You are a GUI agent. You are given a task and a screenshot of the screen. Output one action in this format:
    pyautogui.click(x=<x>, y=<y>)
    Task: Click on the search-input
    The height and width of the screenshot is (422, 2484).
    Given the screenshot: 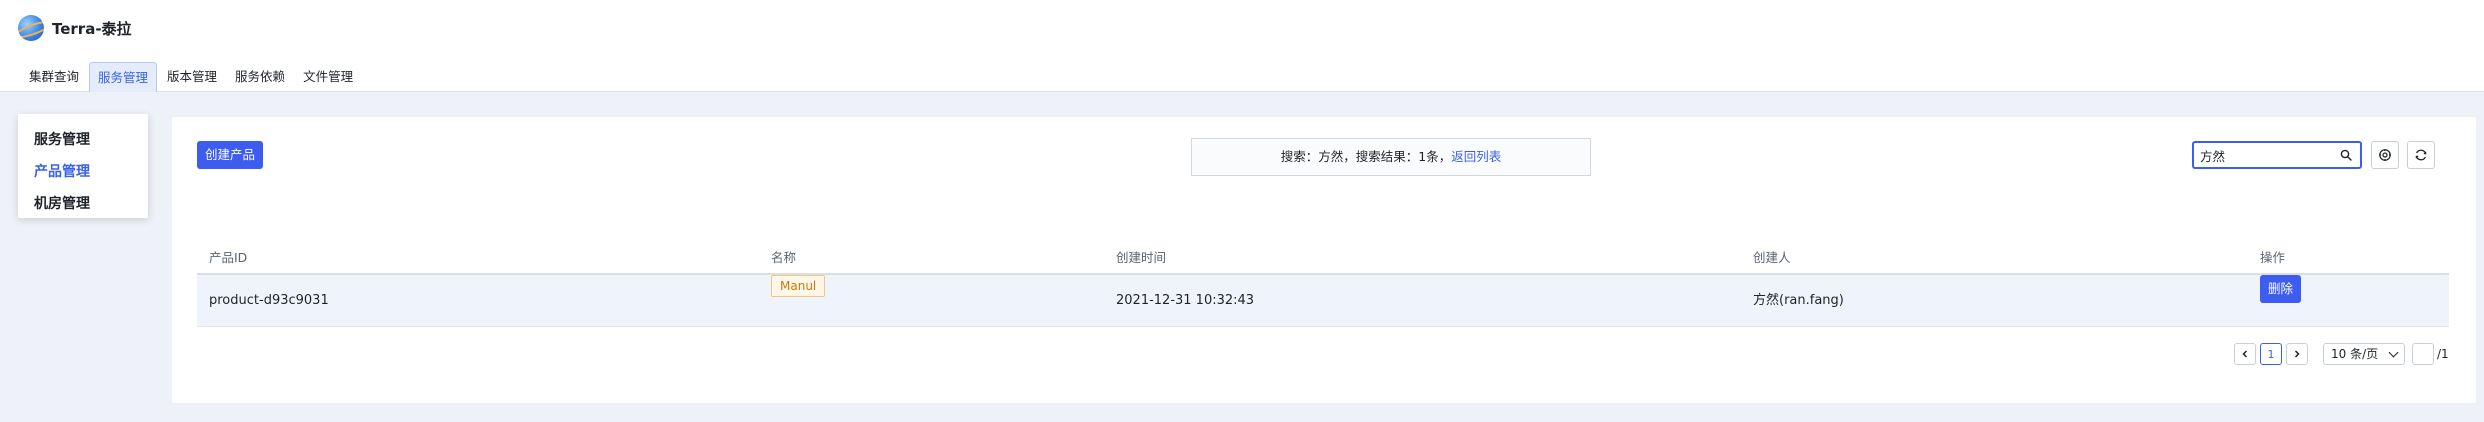 What is the action you would take?
    pyautogui.click(x=2270, y=155)
    